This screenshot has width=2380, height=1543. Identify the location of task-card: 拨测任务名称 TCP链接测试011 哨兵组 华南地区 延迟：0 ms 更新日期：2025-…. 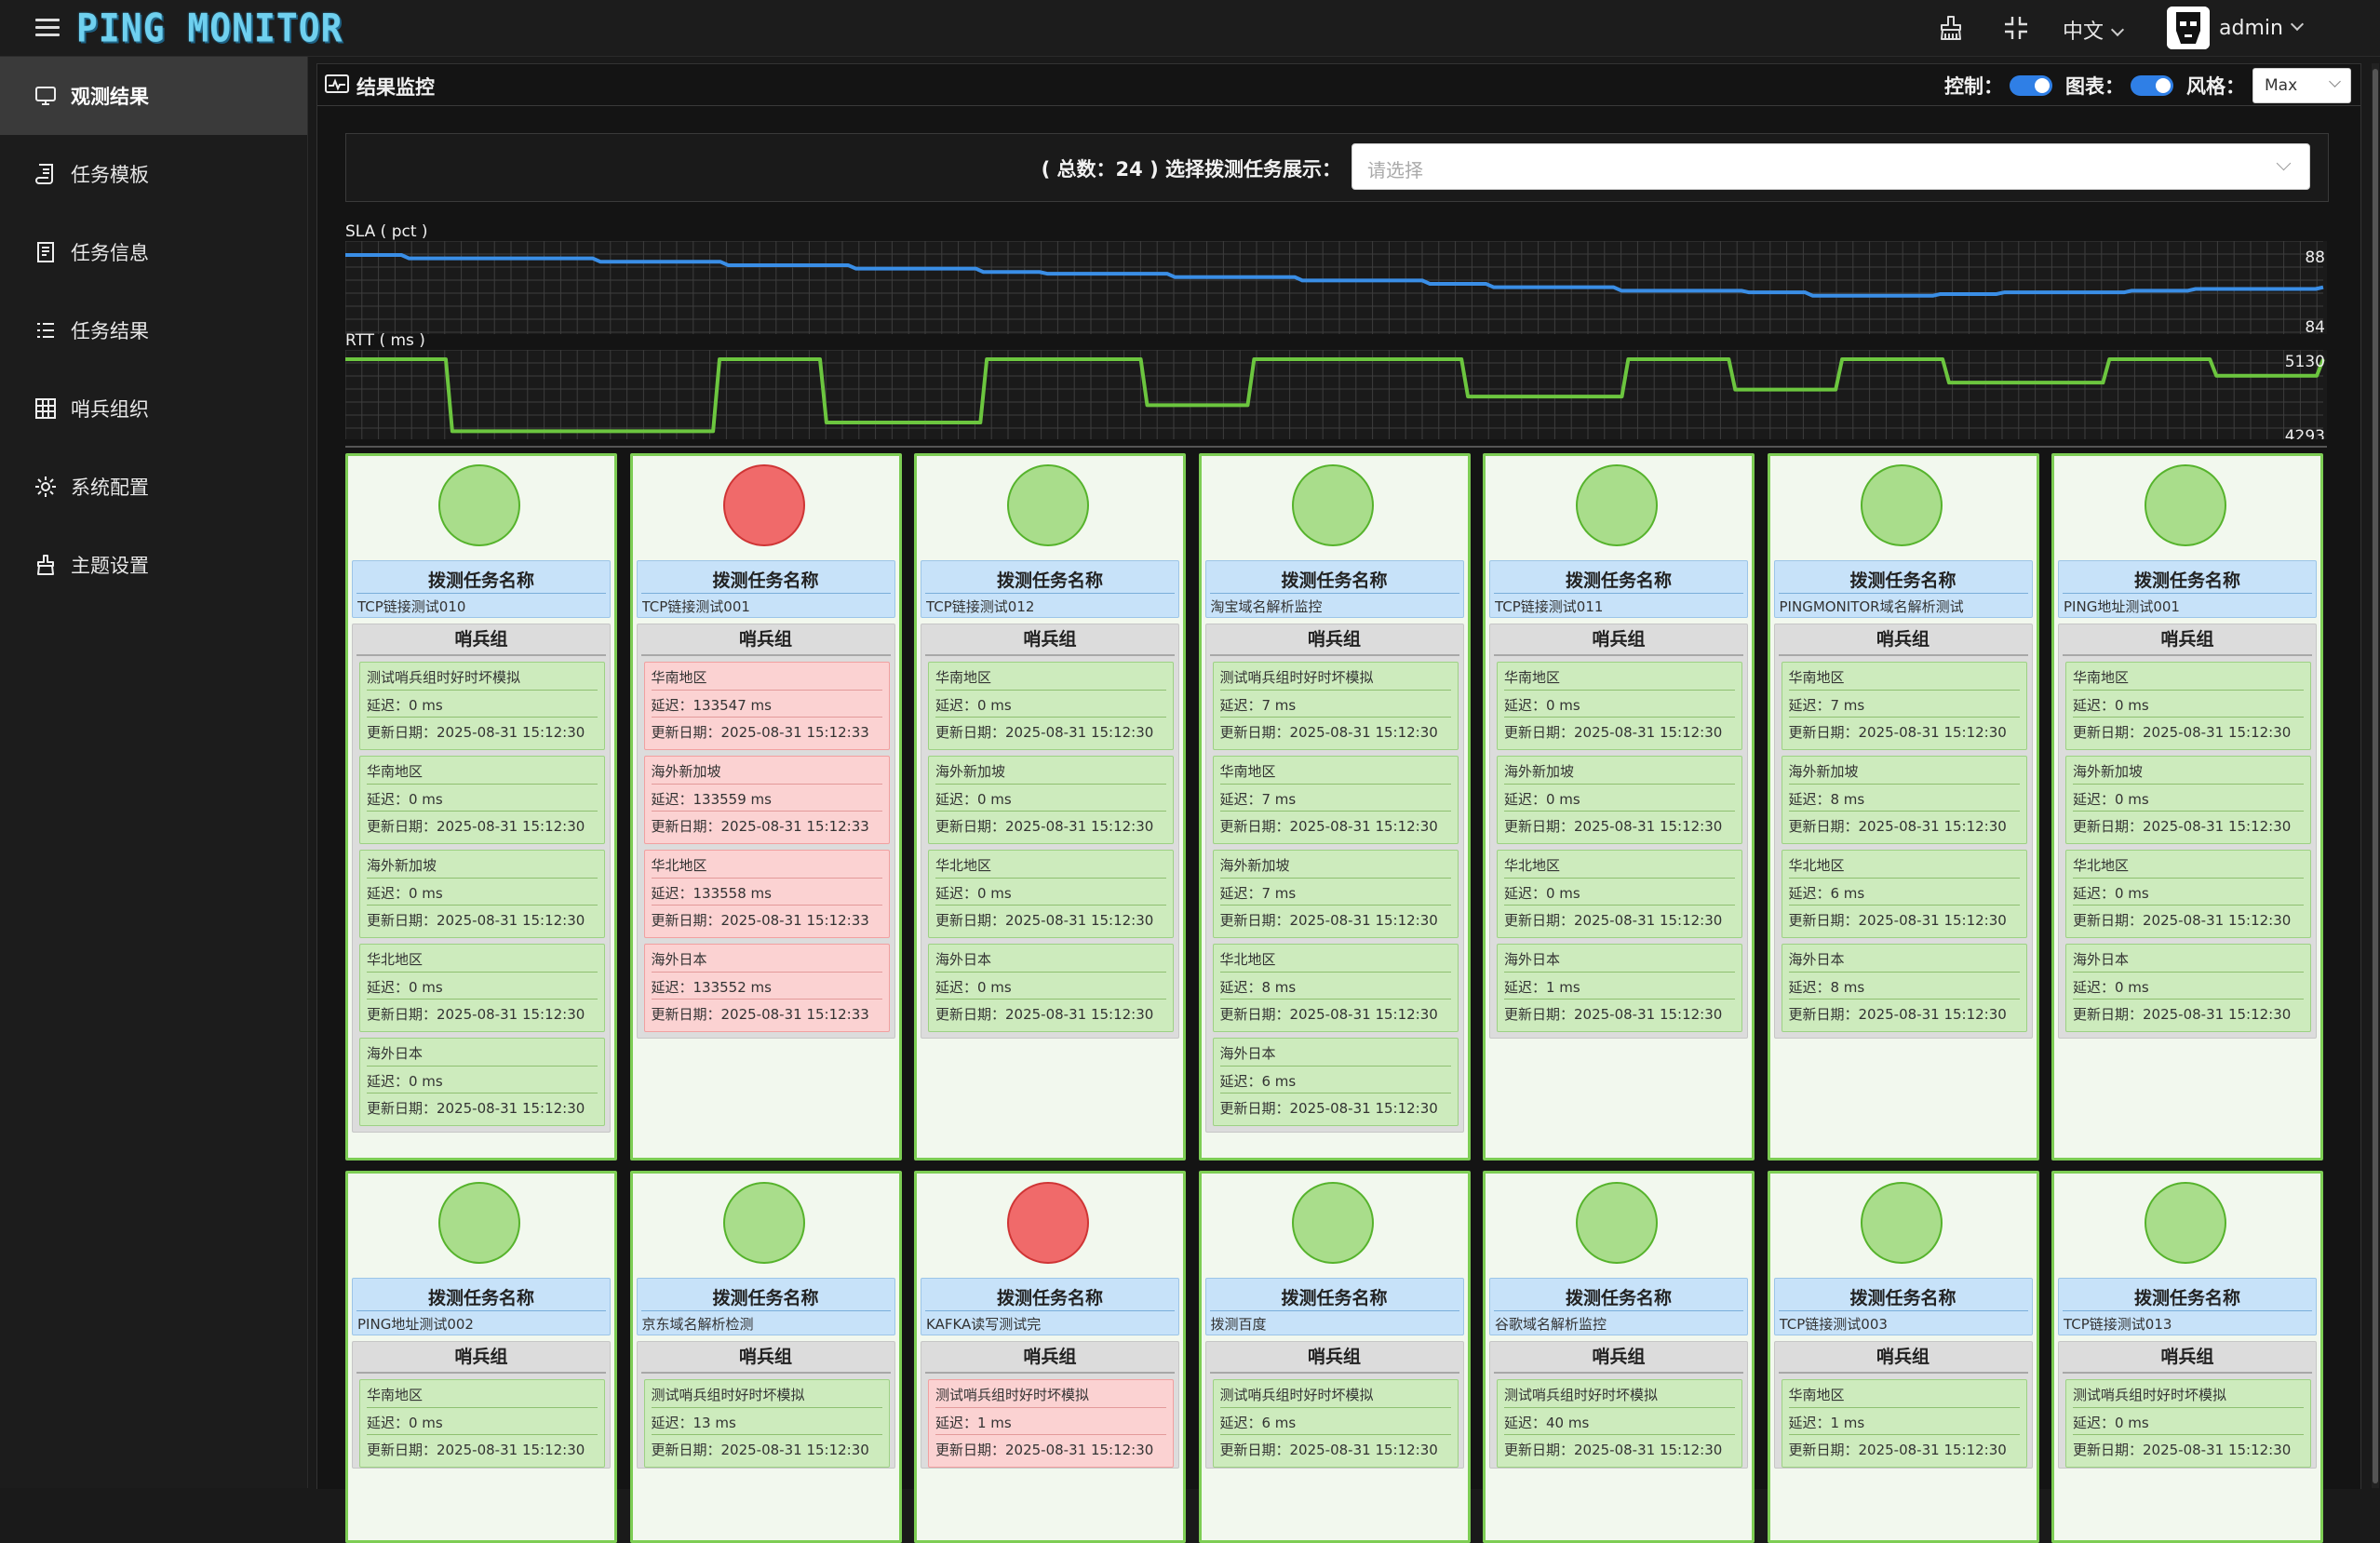
(1619, 807).